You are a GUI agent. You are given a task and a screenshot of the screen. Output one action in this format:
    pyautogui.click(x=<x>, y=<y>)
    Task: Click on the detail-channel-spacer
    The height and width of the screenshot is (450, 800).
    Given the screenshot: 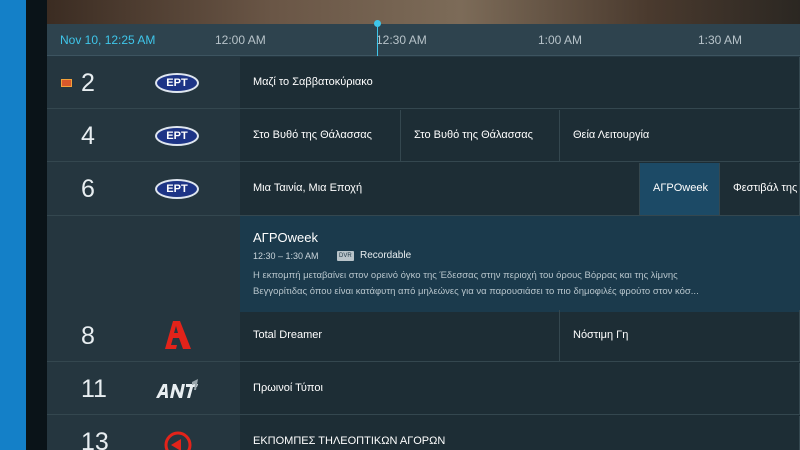 What is the action you would take?
    pyautogui.click(x=143, y=264)
    